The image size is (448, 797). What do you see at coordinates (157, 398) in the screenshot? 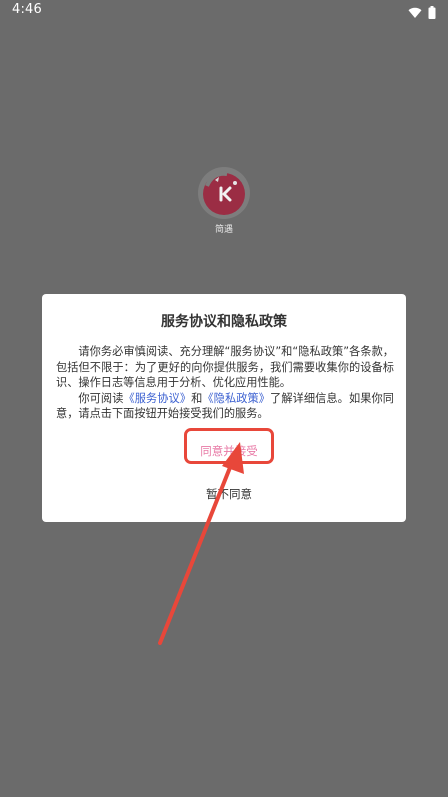
I see `service-agreement-link: 《服务协议》` at bounding box center [157, 398].